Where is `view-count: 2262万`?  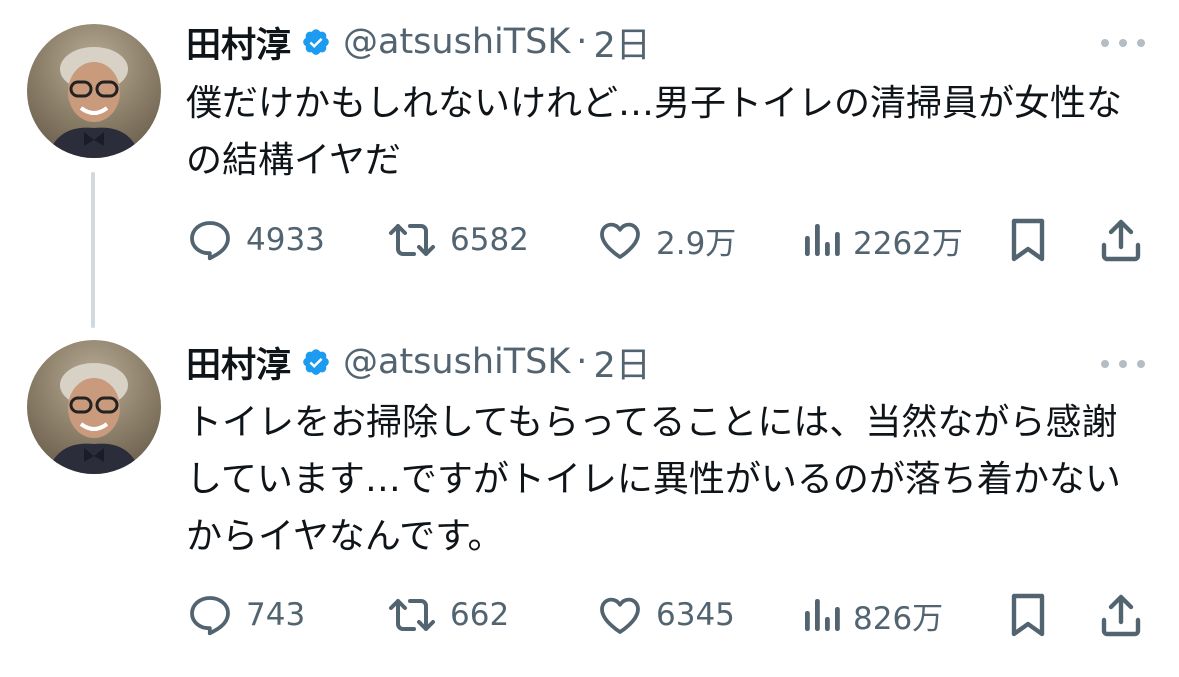 view-count: 2262万 is located at coordinates (908, 243).